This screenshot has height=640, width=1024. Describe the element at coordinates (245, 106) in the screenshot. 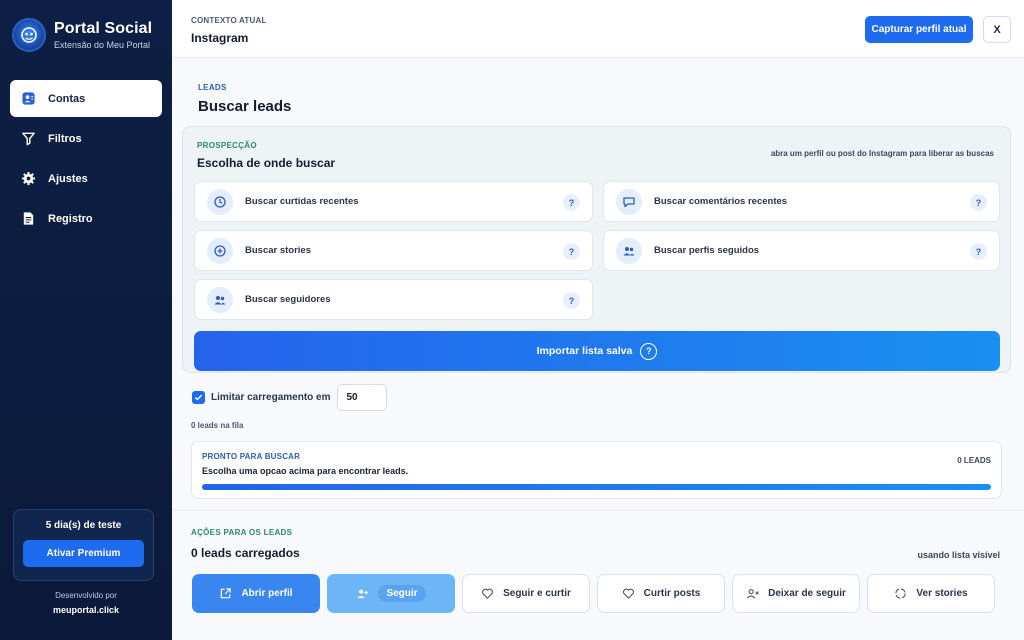

I see `page-title: Buscar leads` at that location.